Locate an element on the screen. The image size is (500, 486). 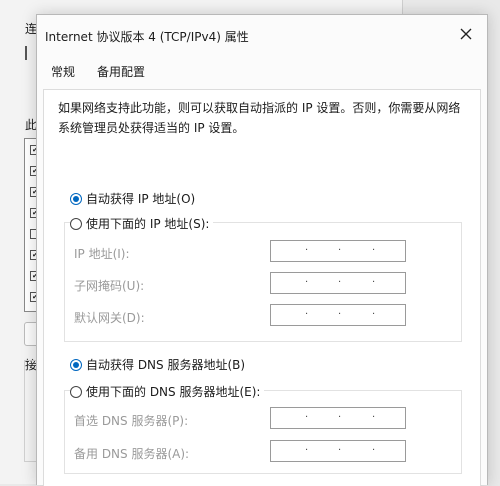
close-icon is located at coordinates (466, 34).